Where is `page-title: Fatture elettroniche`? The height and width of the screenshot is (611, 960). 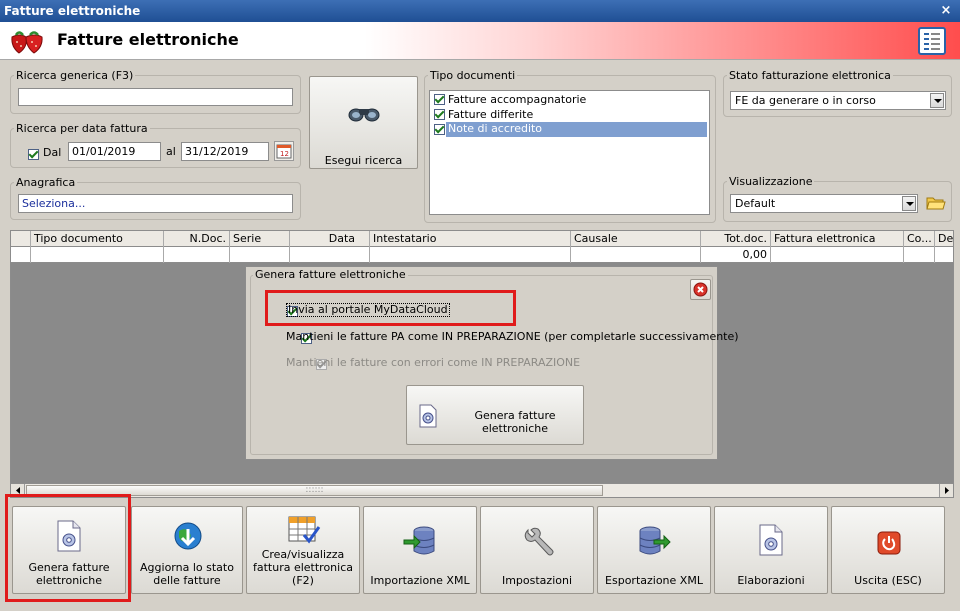 page-title: Fatture elettroniche is located at coordinates (148, 39).